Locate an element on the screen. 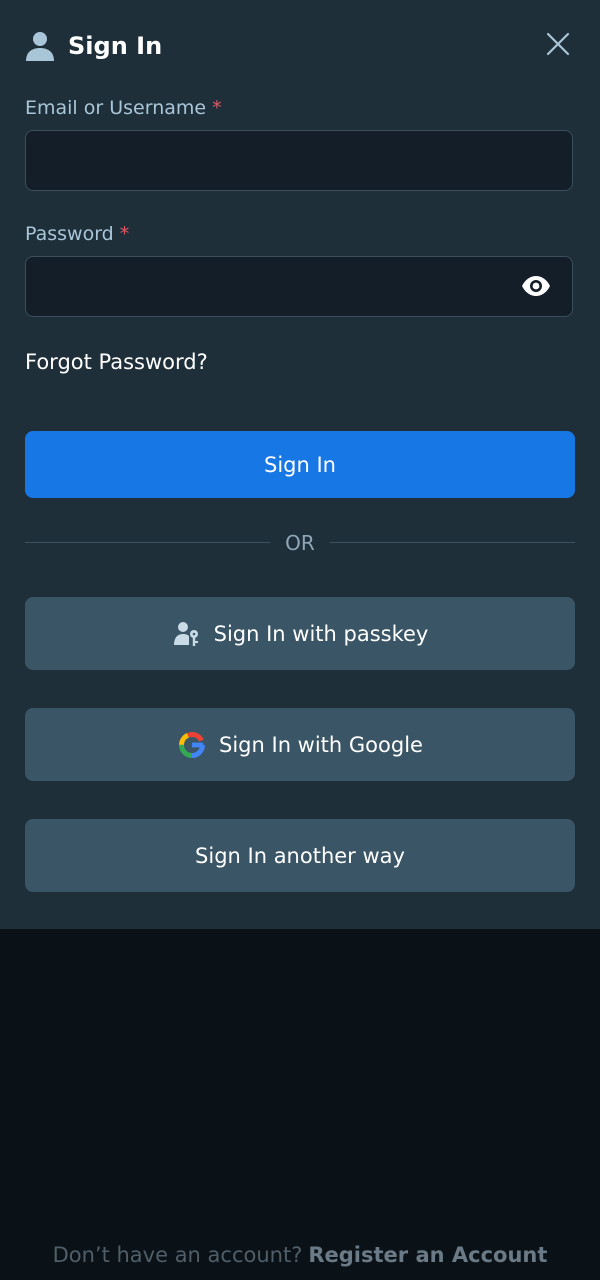 This screenshot has width=600, height=1280. toggle-password-visibility-button is located at coordinates (536, 288).